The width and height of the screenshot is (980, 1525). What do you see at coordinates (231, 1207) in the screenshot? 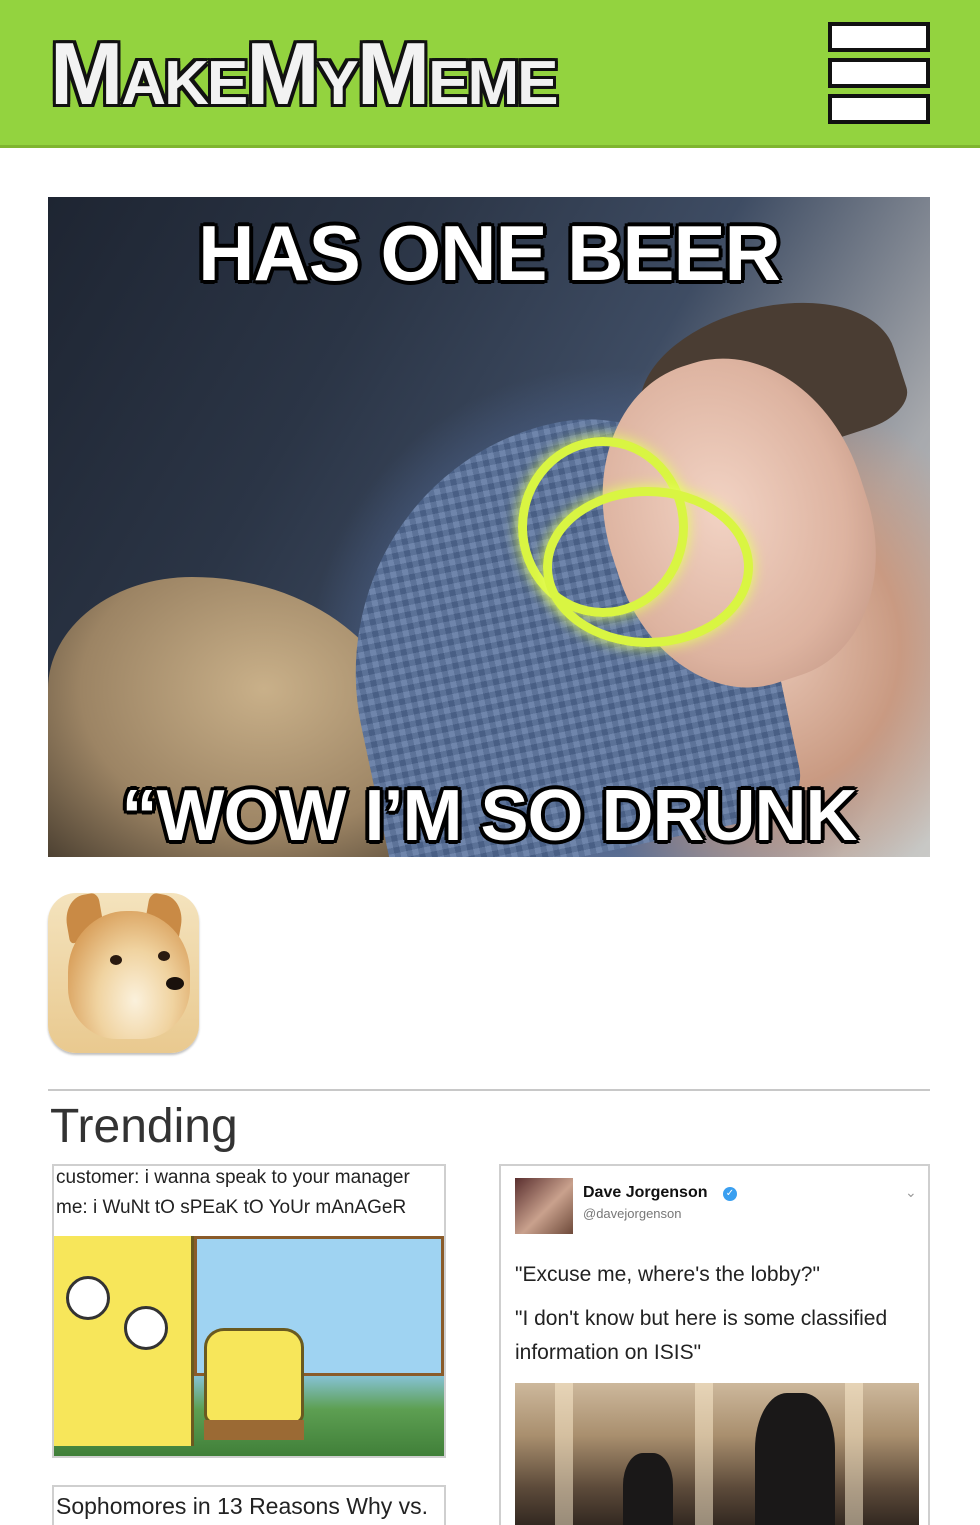
I see `card-caption-line: me: i WuNt tO sPEaK tO YoUr mAnAGeR` at bounding box center [231, 1207].